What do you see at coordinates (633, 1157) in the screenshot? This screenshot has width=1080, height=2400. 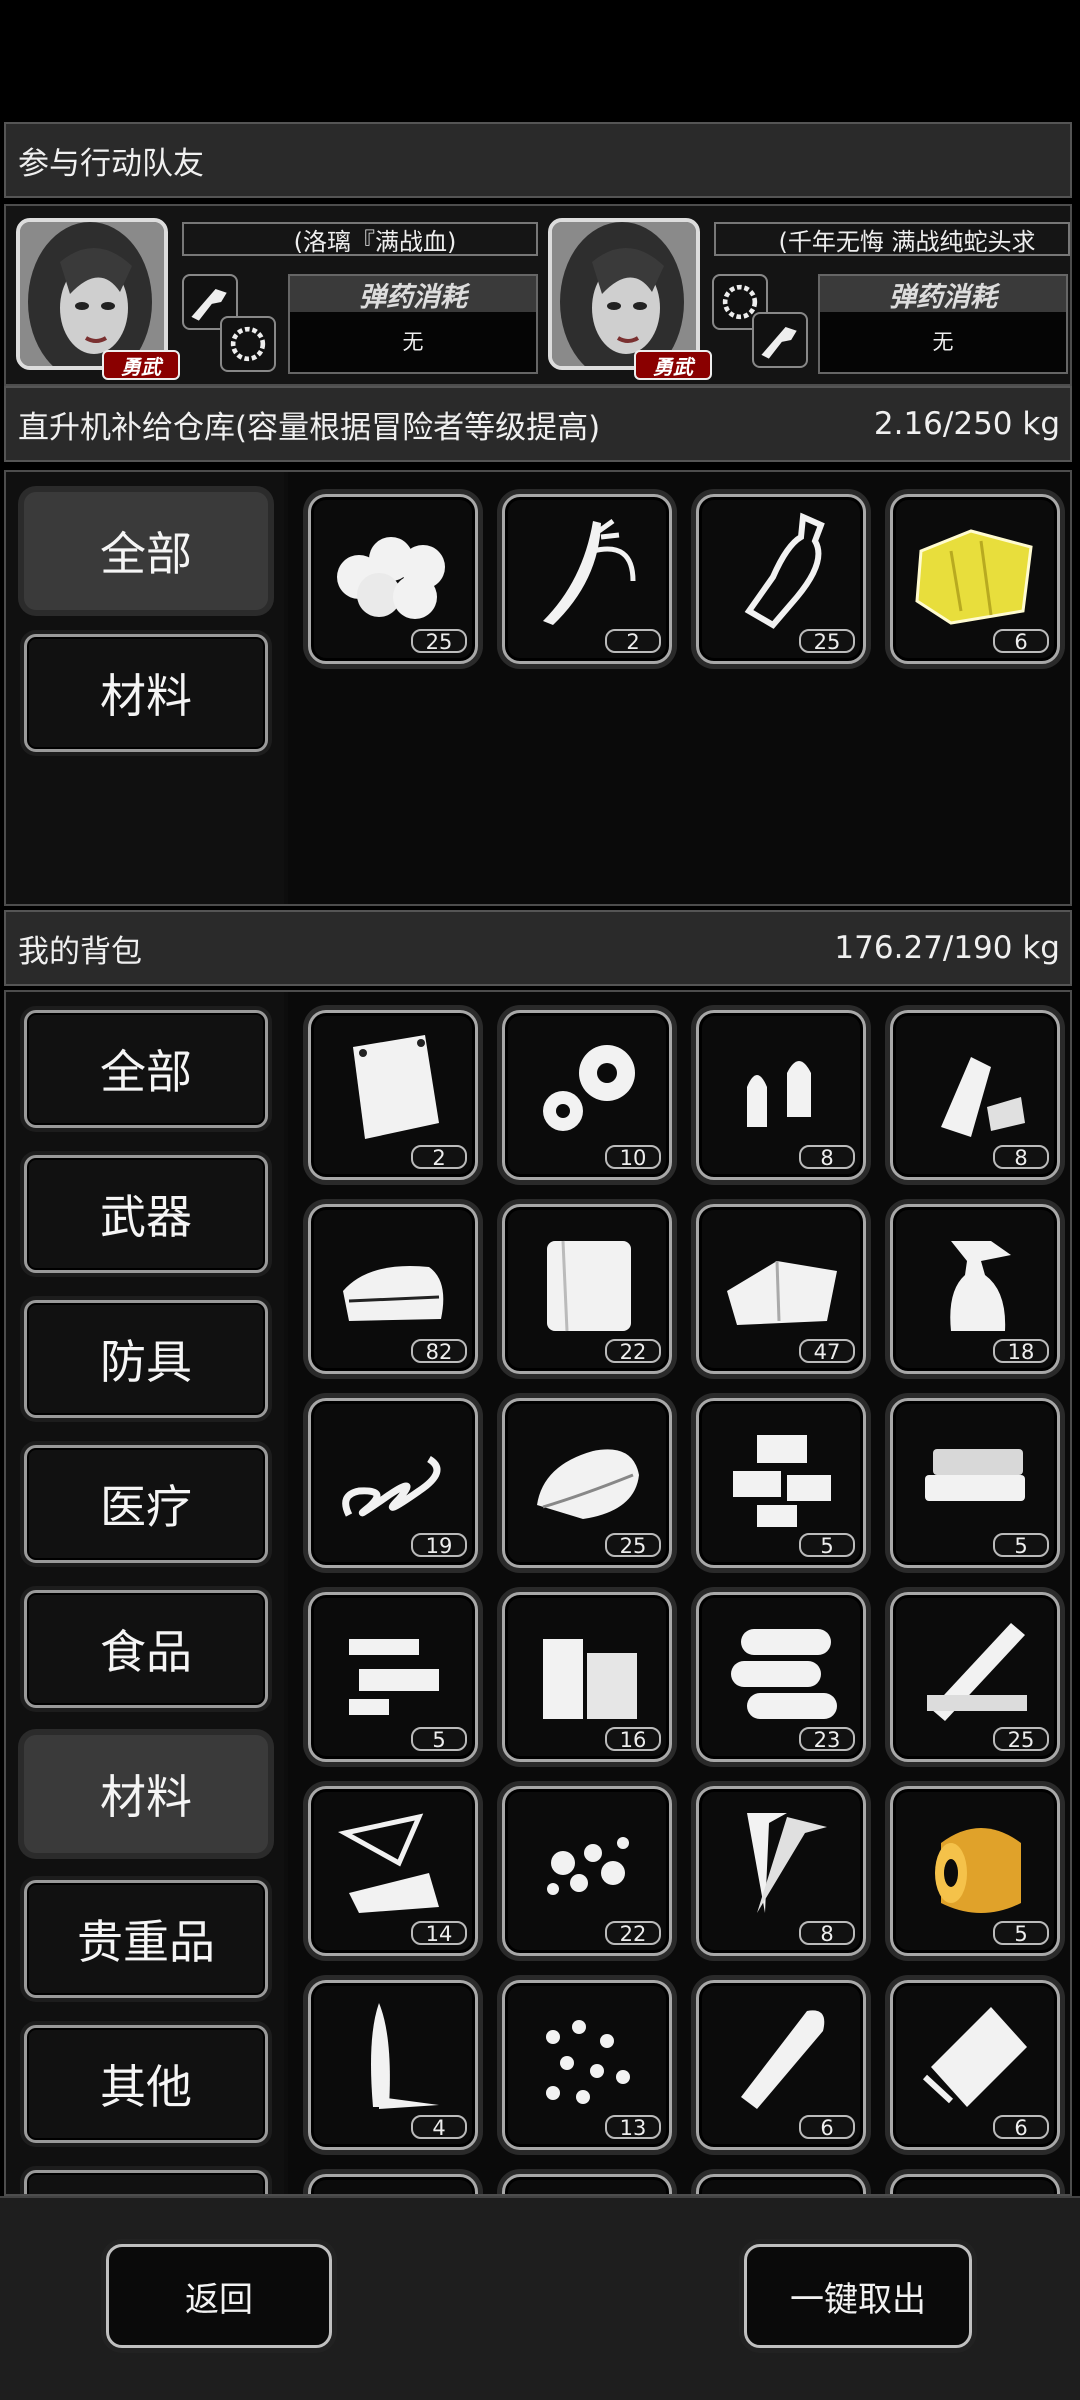 I see `item-quantity: 10` at bounding box center [633, 1157].